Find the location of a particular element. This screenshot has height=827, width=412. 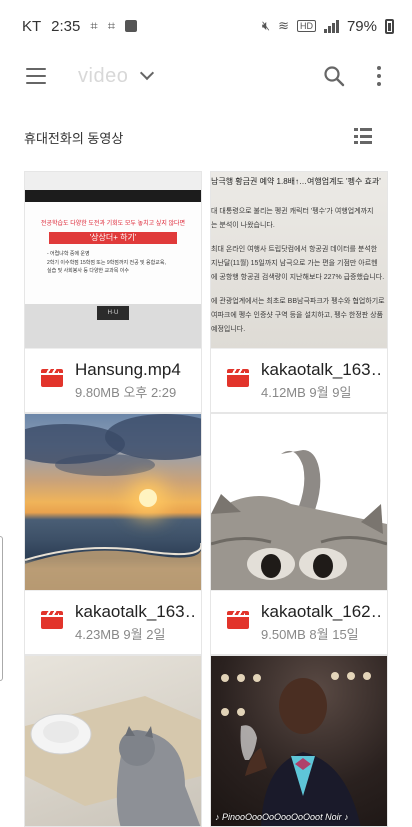

doc-line: 대 대통령으로 불리는 펭귄 캐릭터 '펭수'가 여행업계까지 is located at coordinates (292, 211).